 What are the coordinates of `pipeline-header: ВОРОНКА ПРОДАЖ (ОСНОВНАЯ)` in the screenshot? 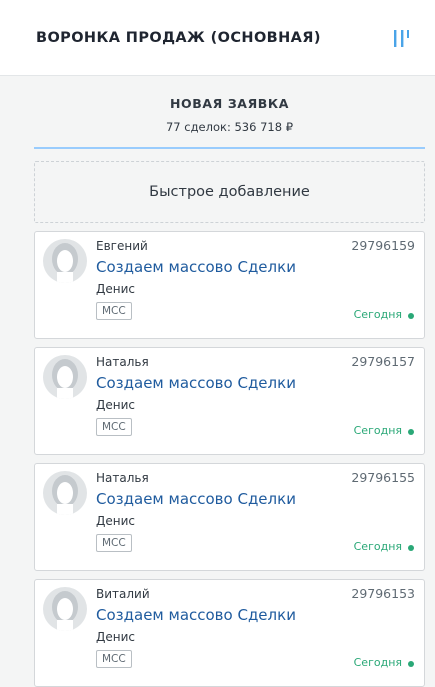 It's located at (217, 38).